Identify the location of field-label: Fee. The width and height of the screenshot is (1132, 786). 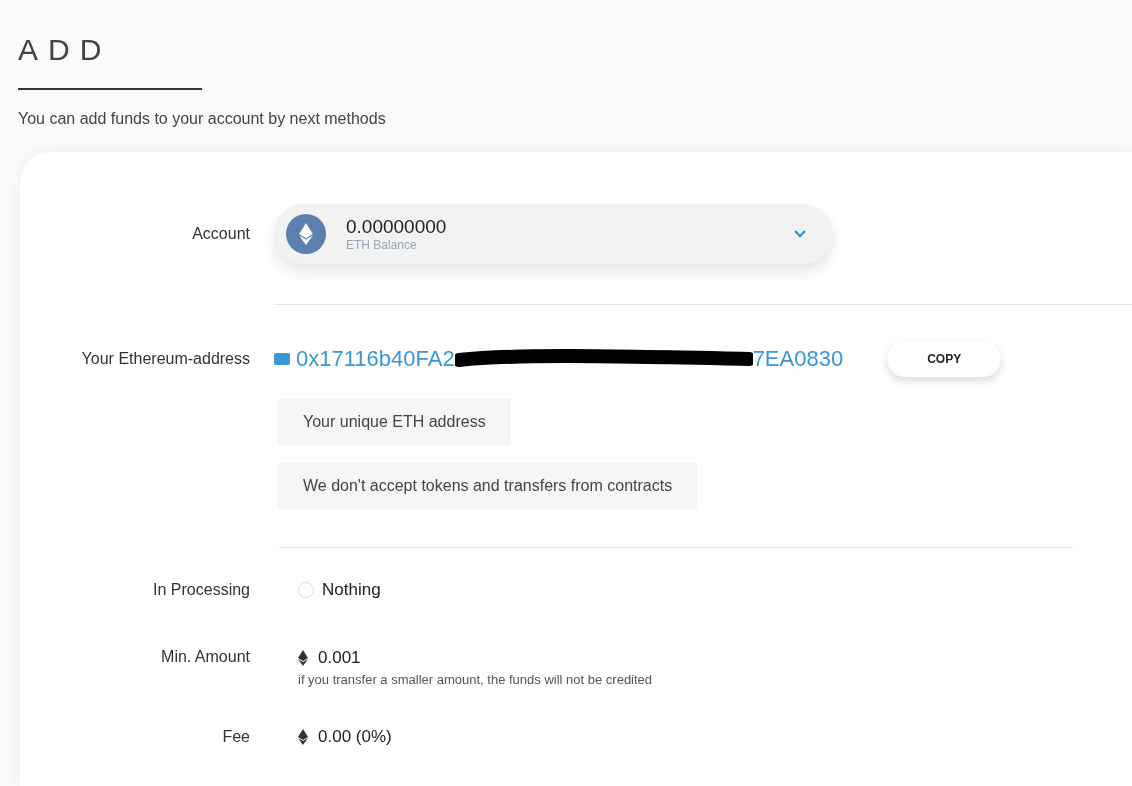
(236, 737).